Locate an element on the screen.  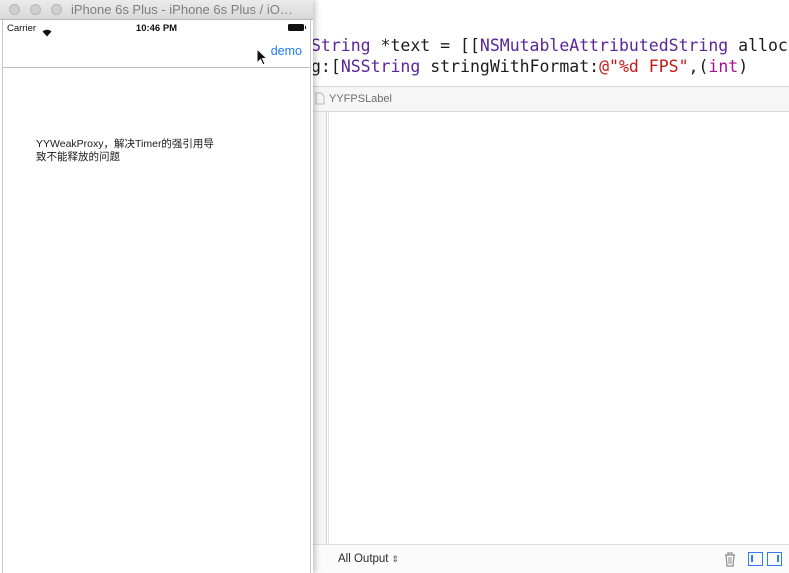
close-button is located at coordinates (14, 9).